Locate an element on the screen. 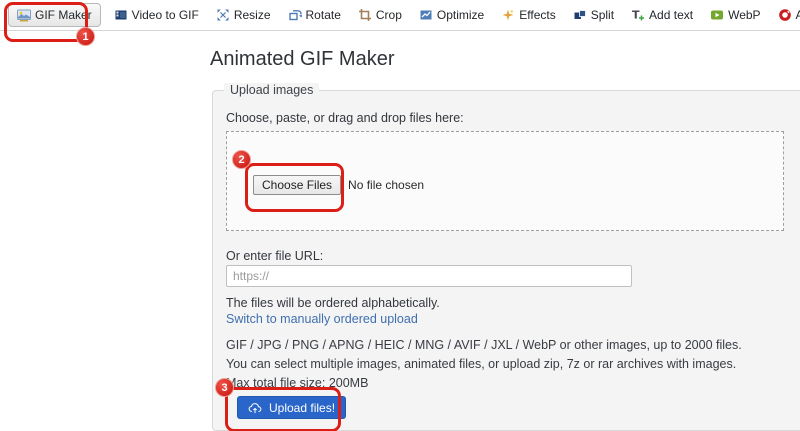  tab-apng: APNG is located at coordinates (787, 15).